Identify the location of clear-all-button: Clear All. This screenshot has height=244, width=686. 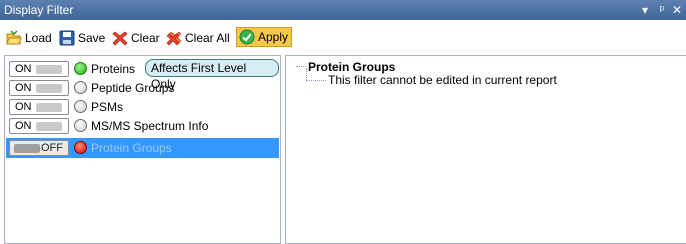
(198, 38).